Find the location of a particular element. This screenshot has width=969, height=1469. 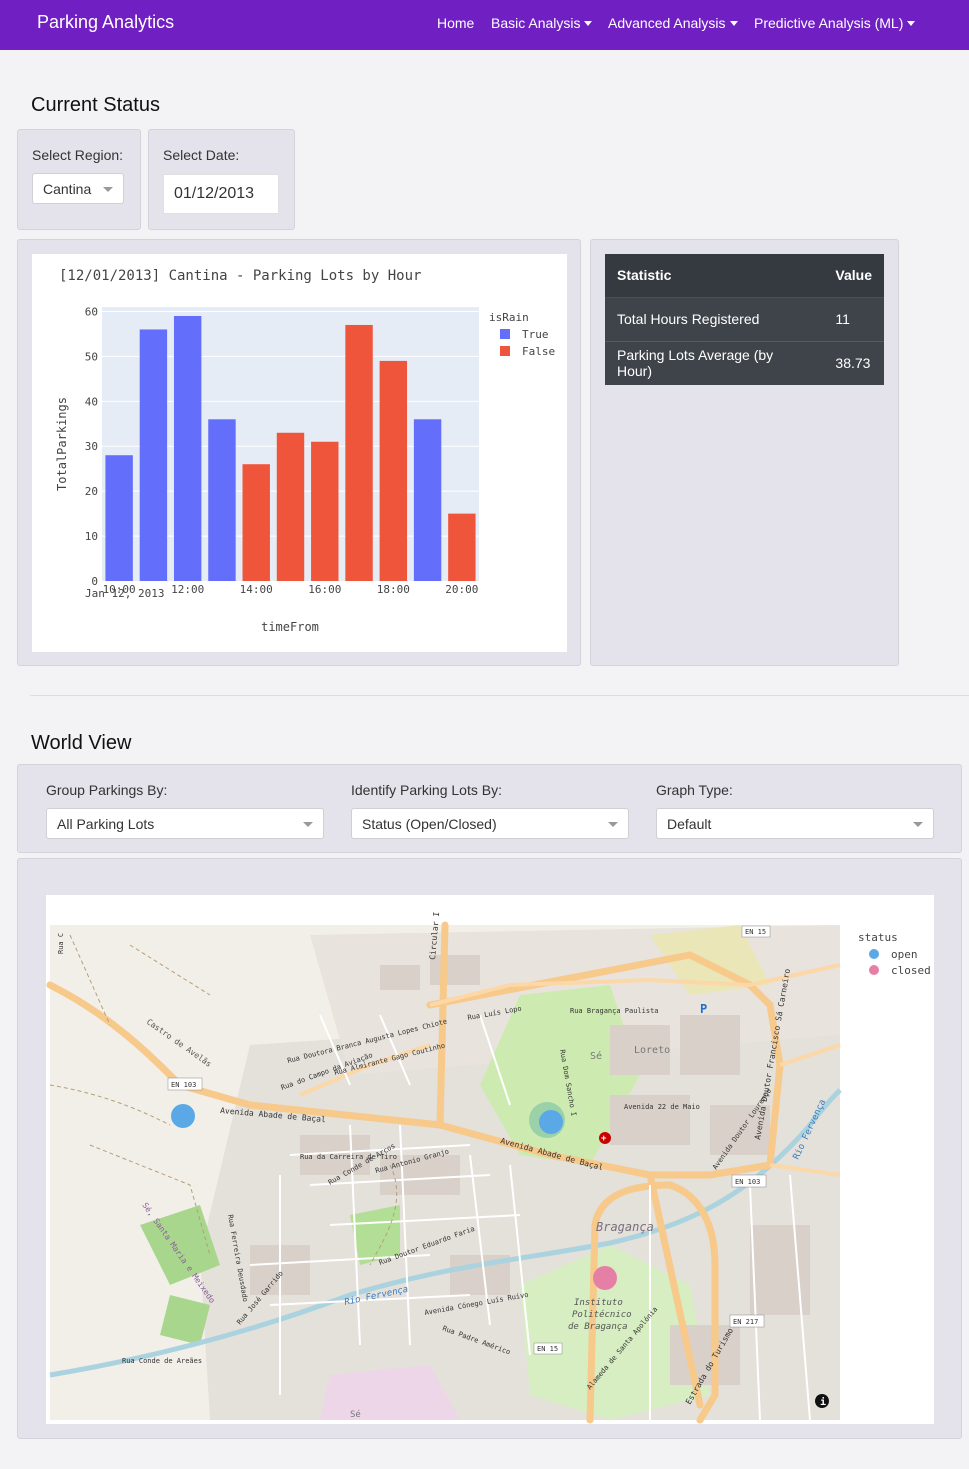

legend-label-closed: closed is located at coordinates (911, 970).